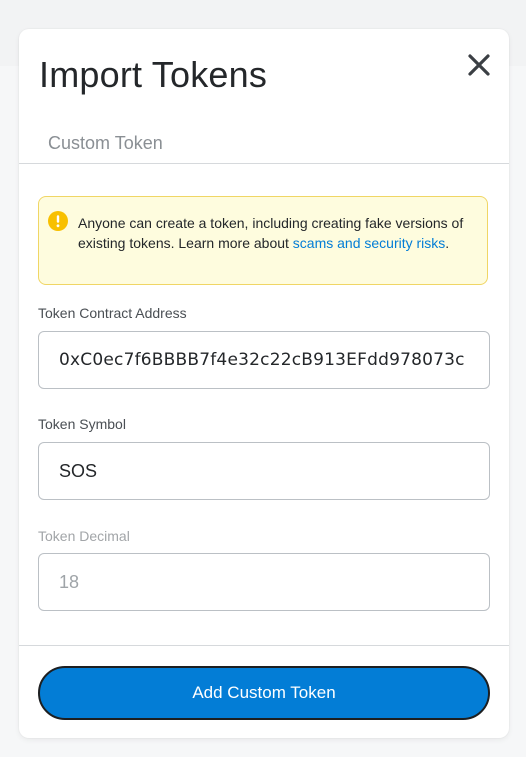 The width and height of the screenshot is (526, 757). I want to click on token-decimal-label: Token Decimal, so click(84, 536).